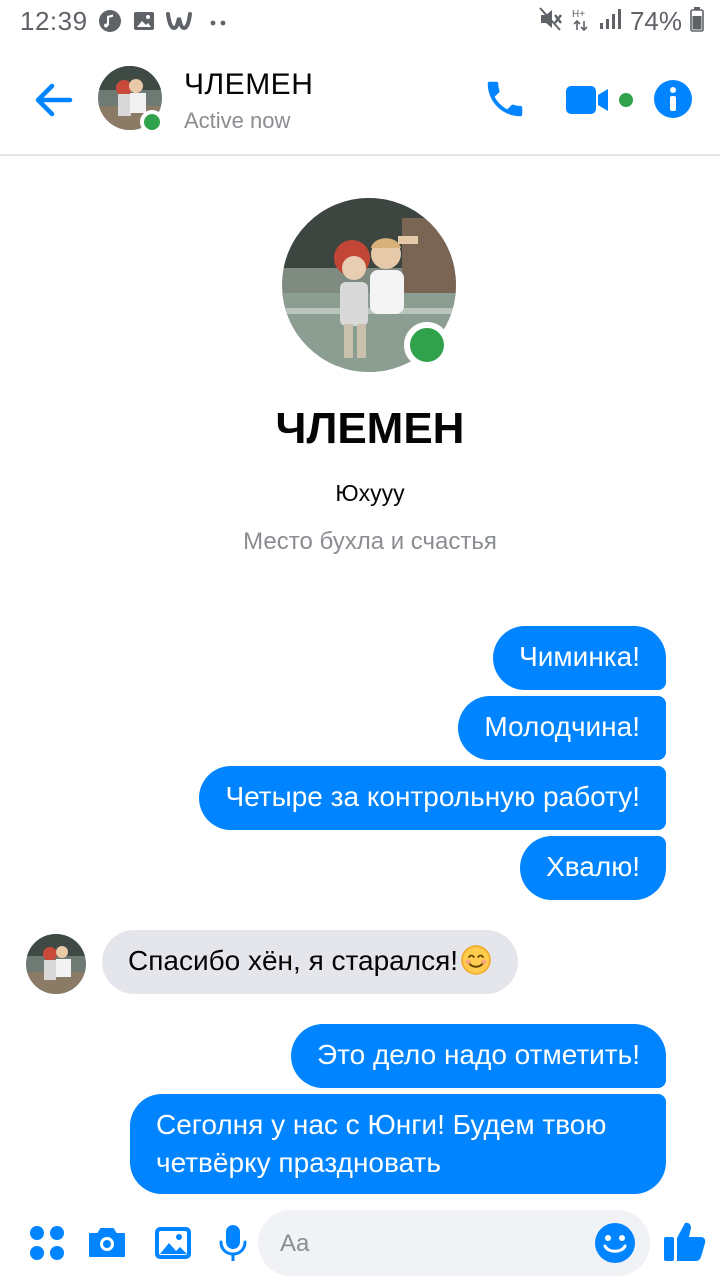  I want to click on message-input-placeholder: Aa, so click(295, 1243).